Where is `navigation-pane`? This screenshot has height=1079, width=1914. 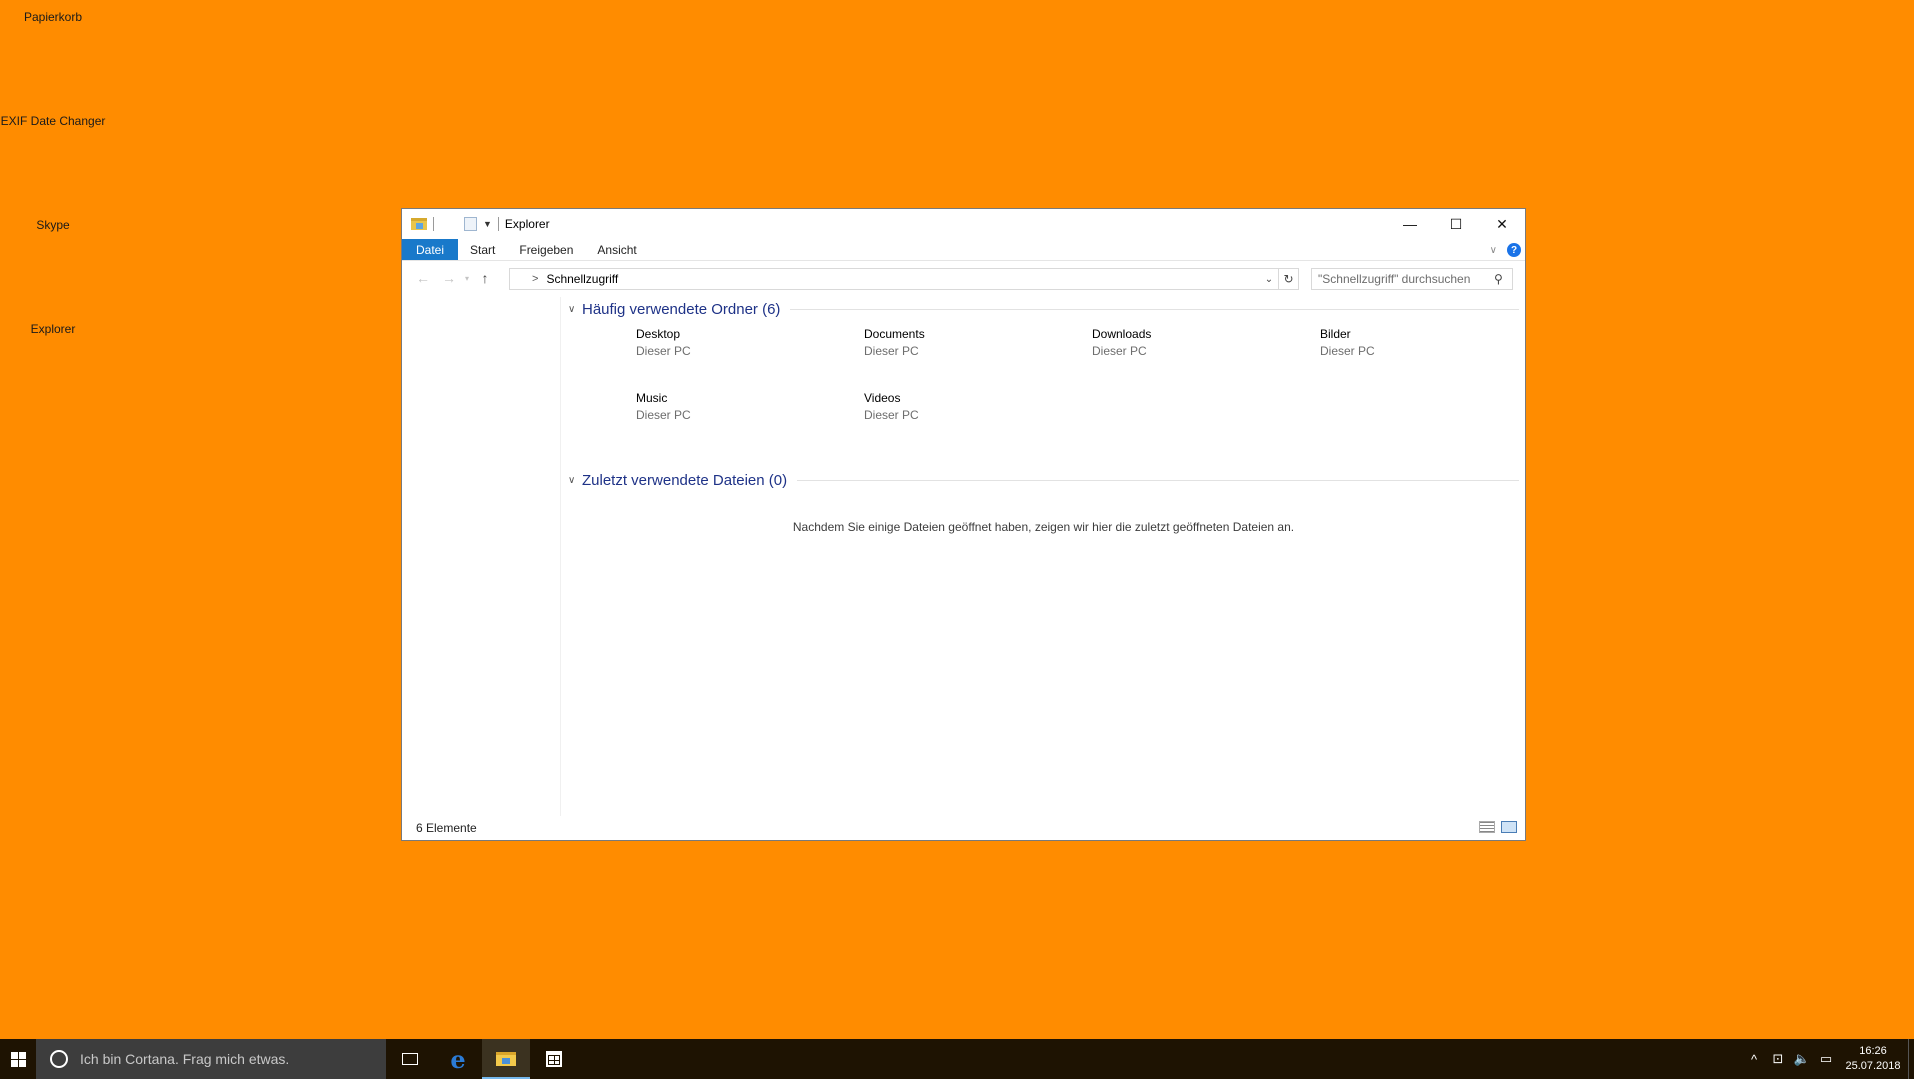 navigation-pane is located at coordinates (481, 556).